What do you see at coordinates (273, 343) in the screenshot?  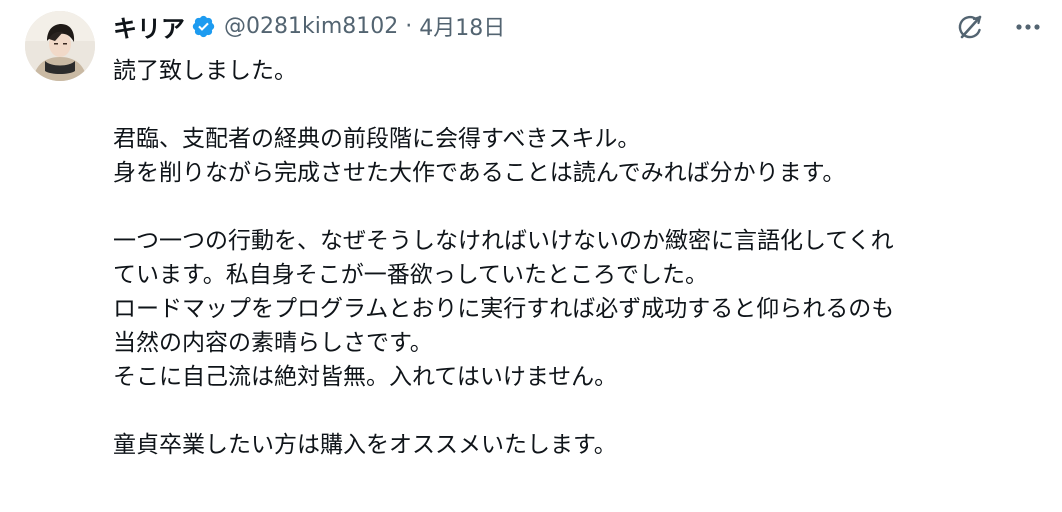 I see `tweet-line: 当然の内容の素晴らしさです。` at bounding box center [273, 343].